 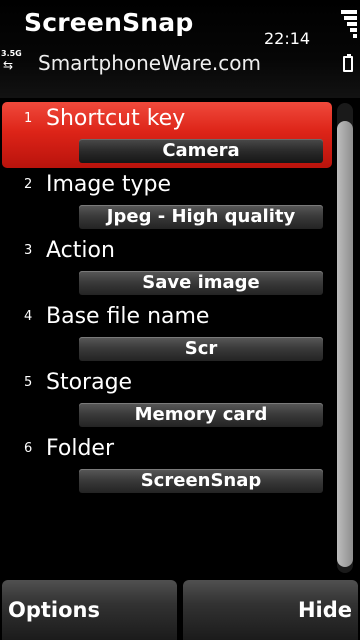 What do you see at coordinates (149, 63) in the screenshot?
I see `app-subtitle: SmartphoneWare.com` at bounding box center [149, 63].